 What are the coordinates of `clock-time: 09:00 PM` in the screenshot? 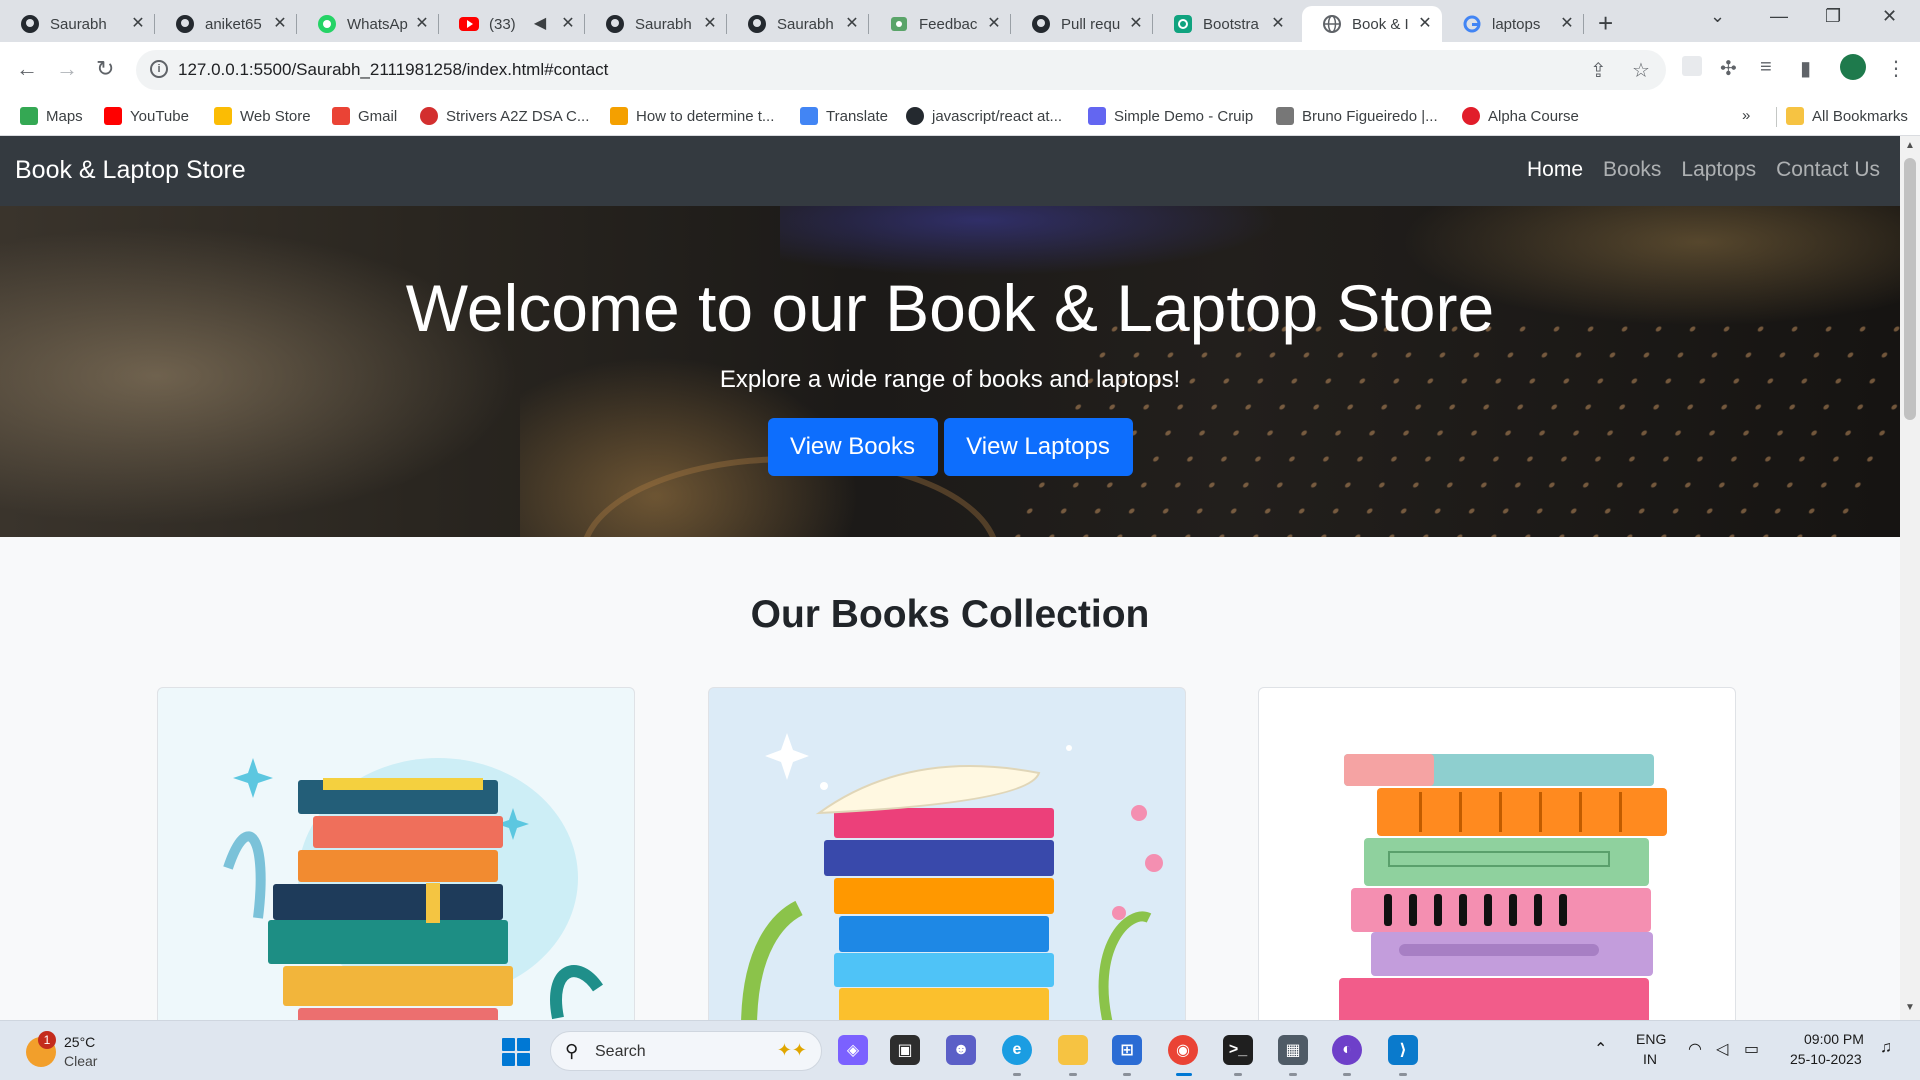 It's located at (1834, 1039).